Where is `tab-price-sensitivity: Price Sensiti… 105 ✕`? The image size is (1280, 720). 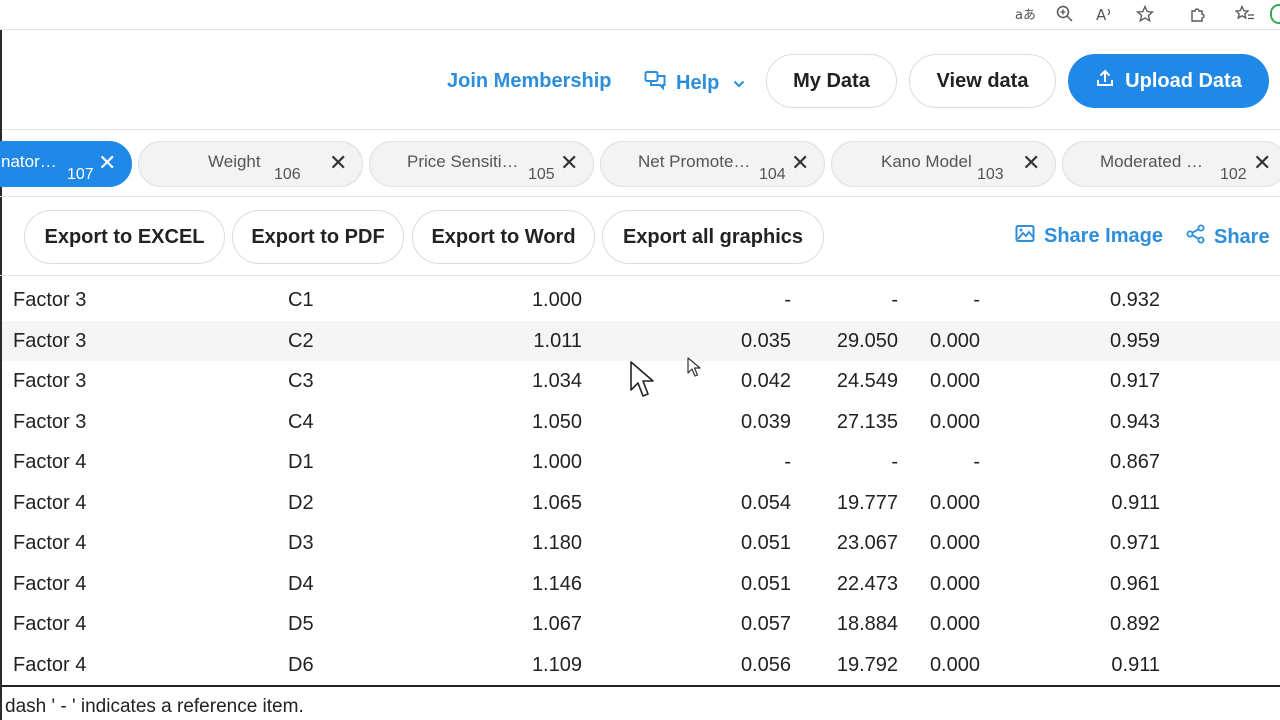 tab-price-sensitivity: Price Sensiti… 105 ✕ is located at coordinates (481, 164).